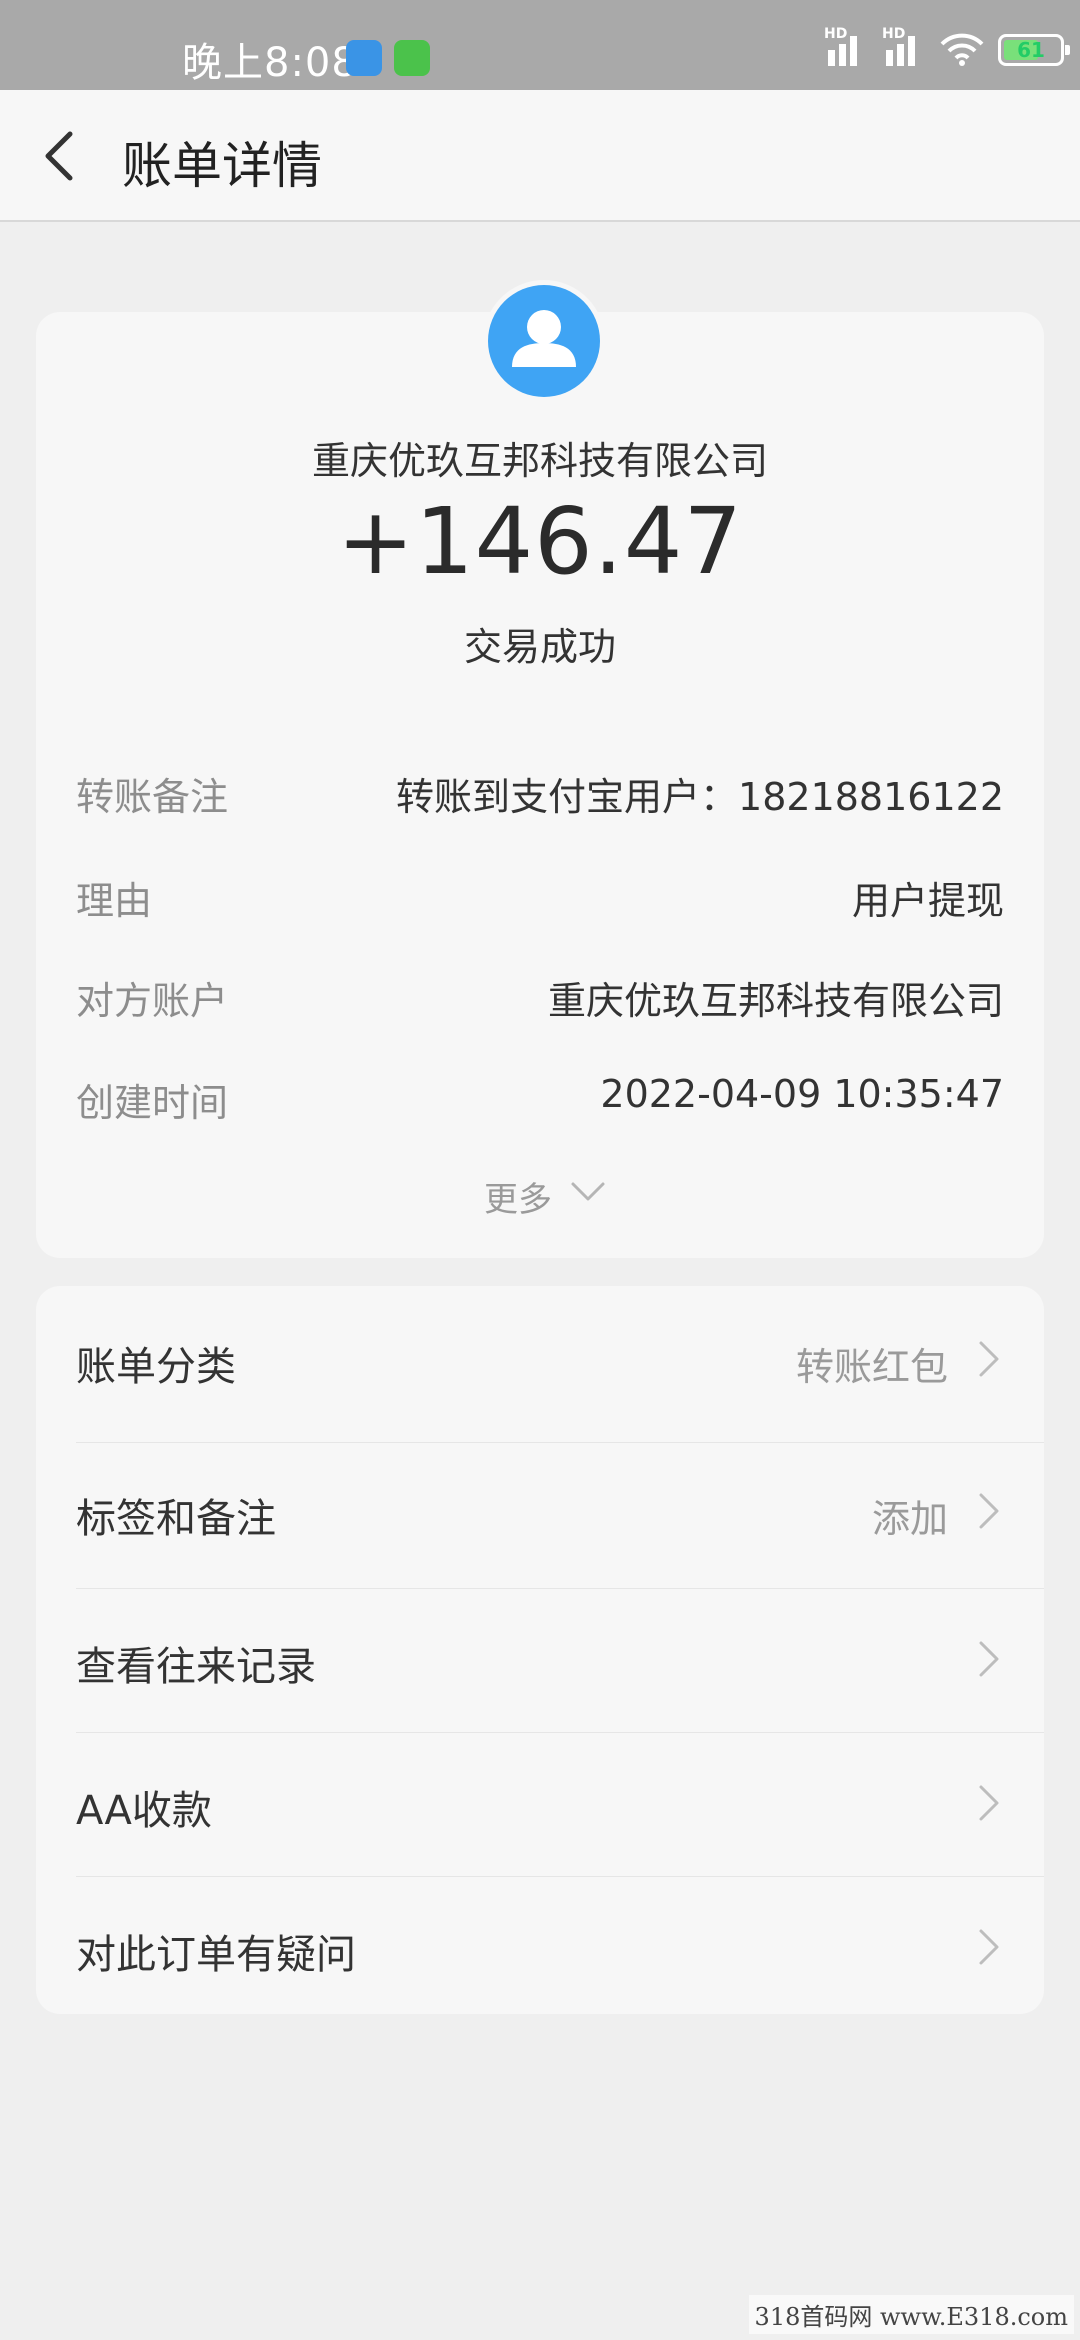 The height and width of the screenshot is (2340, 1080). What do you see at coordinates (222, 166) in the screenshot?
I see `page-title: 账单详情` at bounding box center [222, 166].